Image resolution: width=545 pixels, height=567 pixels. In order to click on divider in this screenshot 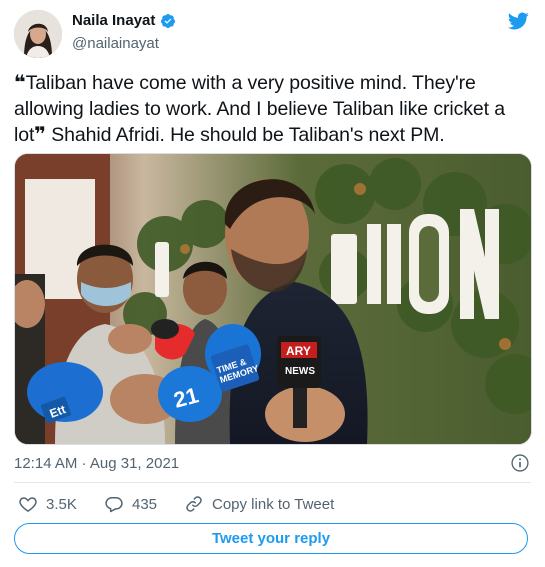, I will do `click(272, 482)`.